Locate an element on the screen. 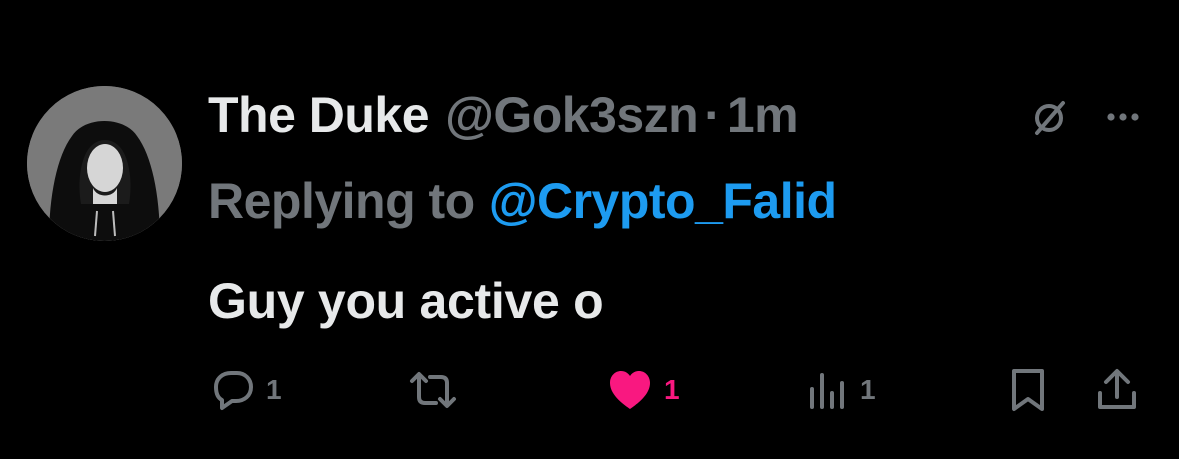 The width and height of the screenshot is (1179, 459). views-button: 1 is located at coordinates (841, 390).